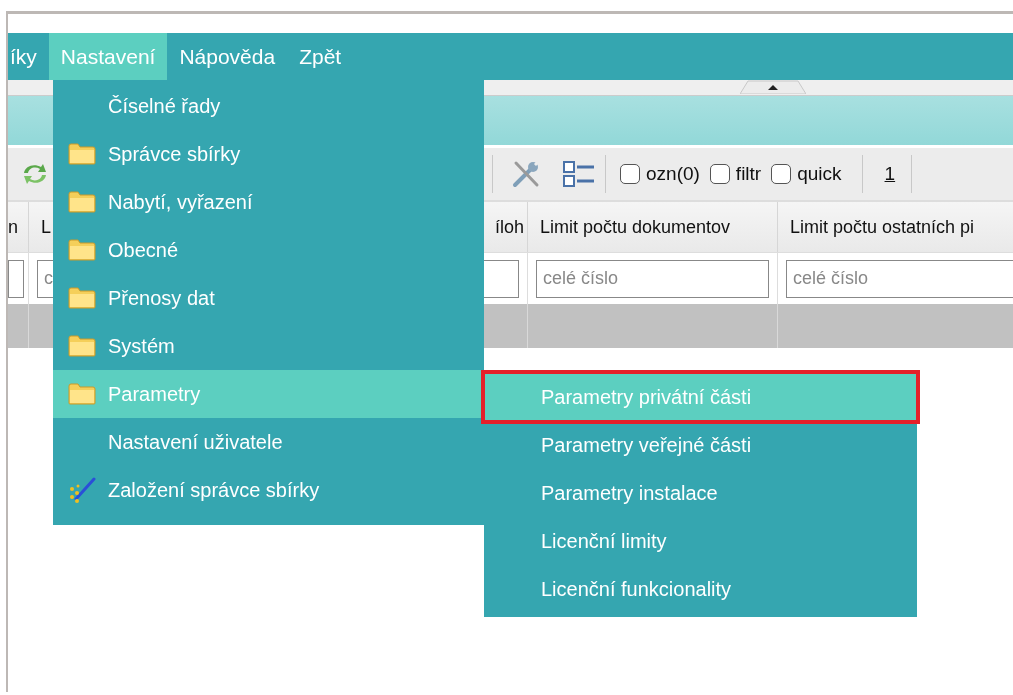 The height and width of the screenshot is (695, 1013). I want to click on page-link: 1, so click(890, 174).